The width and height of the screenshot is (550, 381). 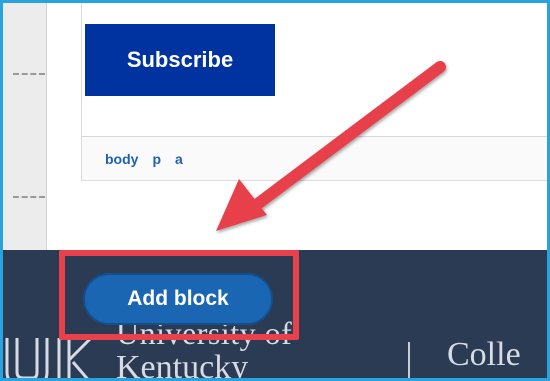 What do you see at coordinates (25, 126) in the screenshot?
I see `left-gutter` at bounding box center [25, 126].